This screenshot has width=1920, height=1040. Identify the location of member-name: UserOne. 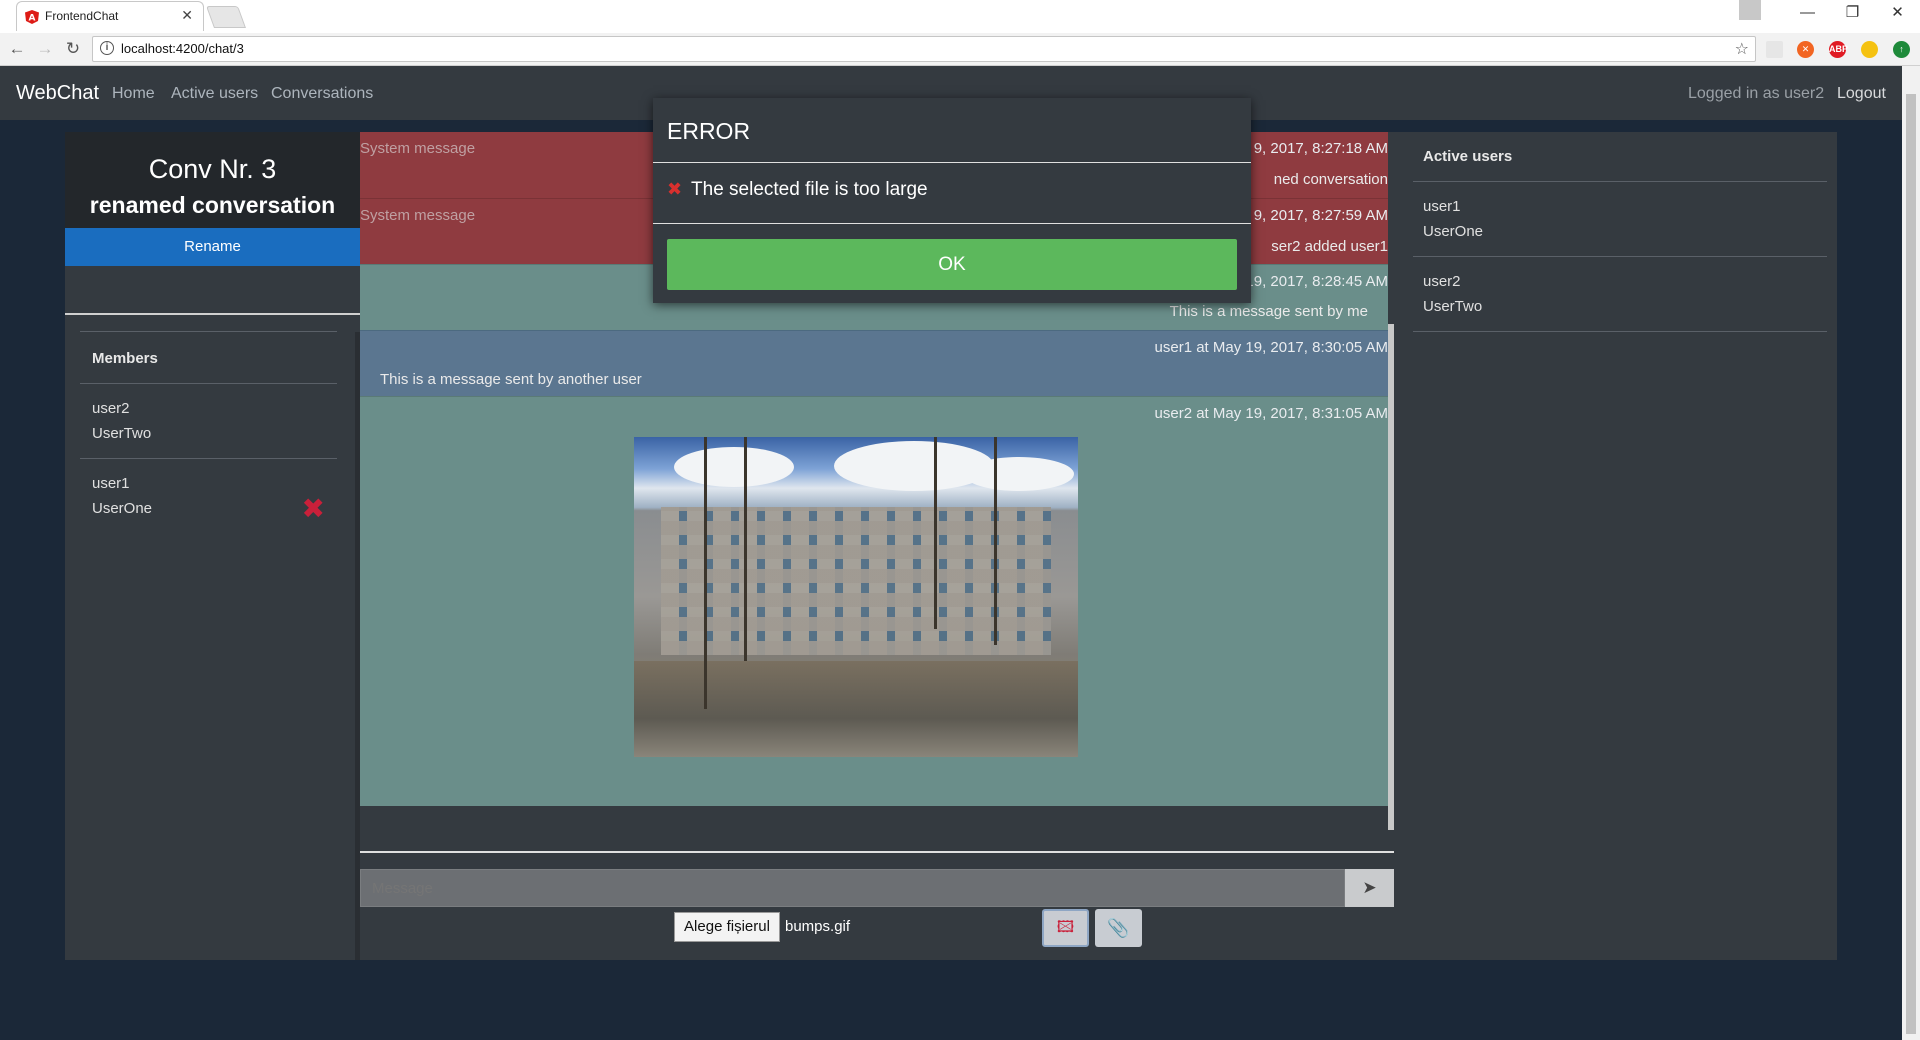
(122, 508).